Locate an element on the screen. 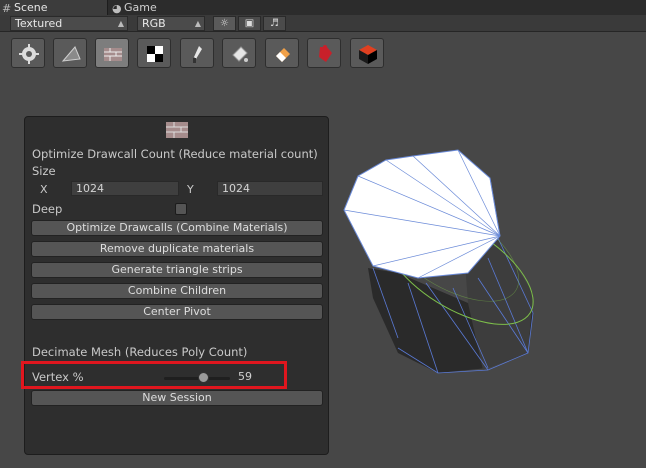 This screenshot has height=468, width=646. tab-scene-label: Scene is located at coordinates (31, 7).